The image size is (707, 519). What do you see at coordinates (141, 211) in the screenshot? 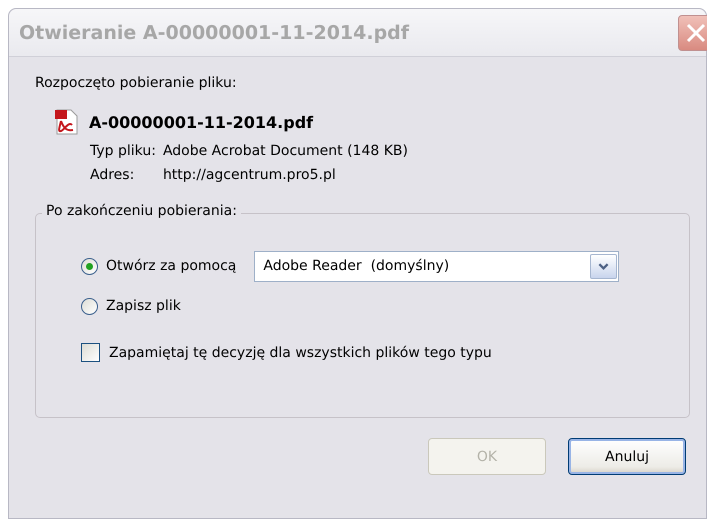
I see `group-title: Po zakończeniu pobierania:` at bounding box center [141, 211].